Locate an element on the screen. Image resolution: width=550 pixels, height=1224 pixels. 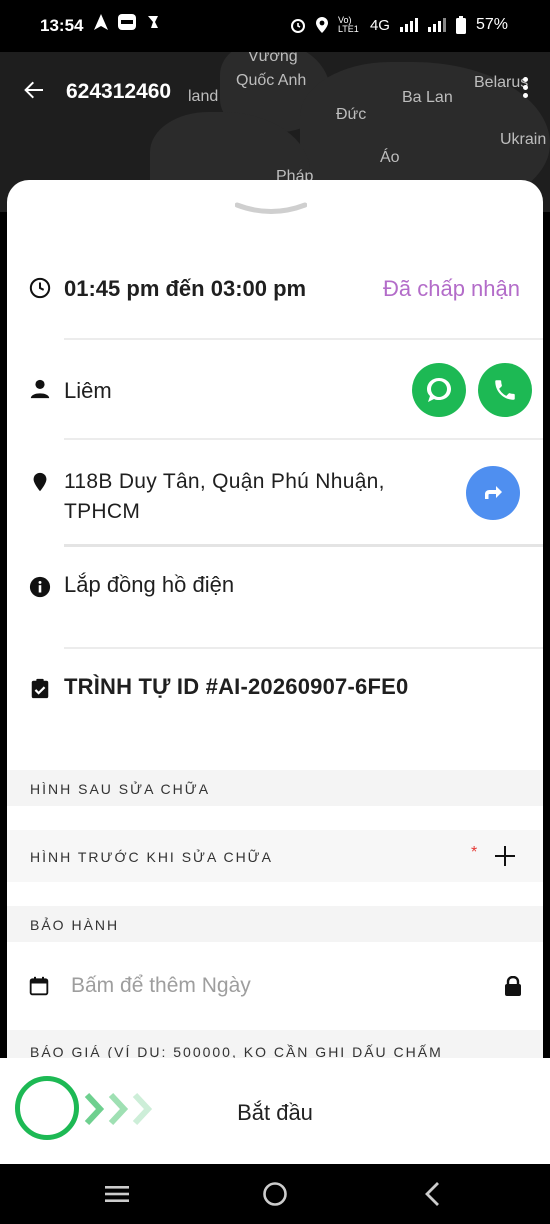
warranty-date-field: Bấm để thêm Ngày is located at coordinates (275, 986).